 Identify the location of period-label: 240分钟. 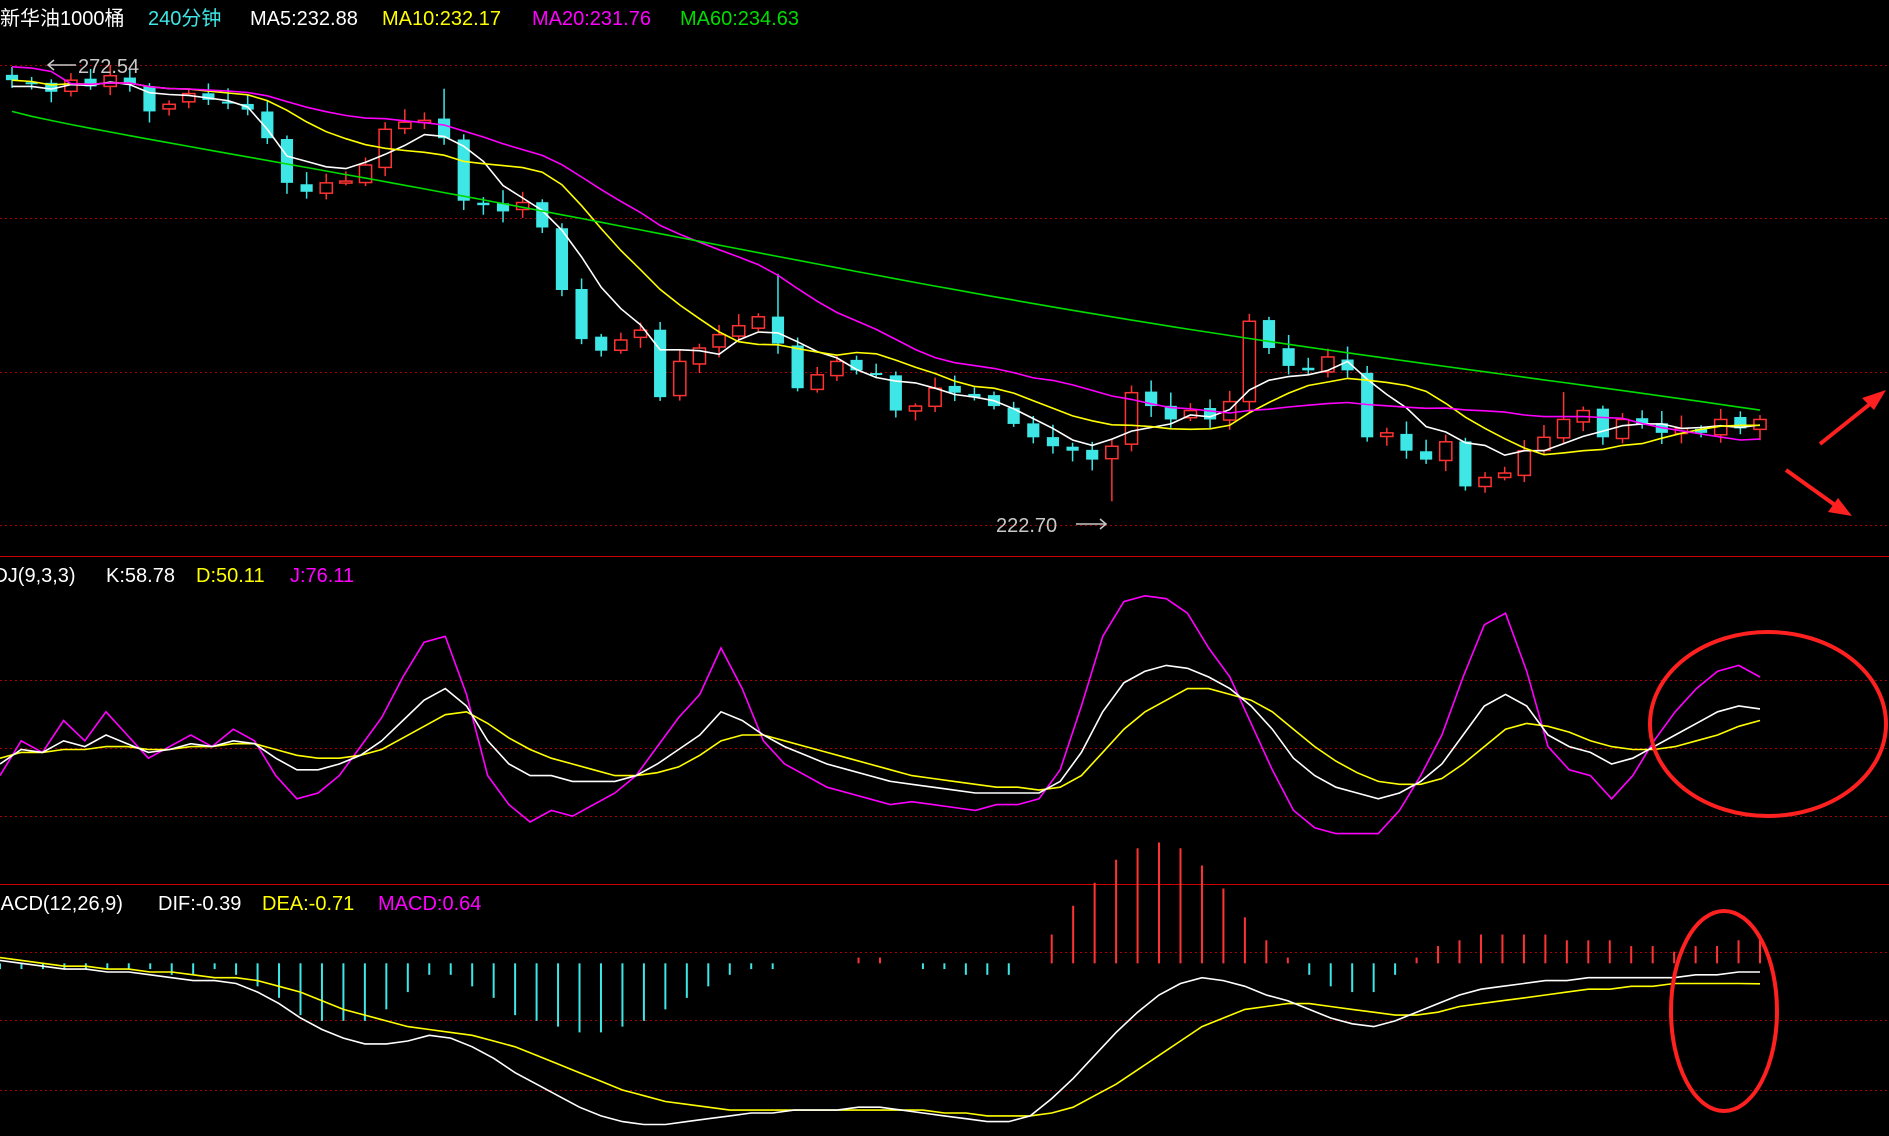
(184, 18).